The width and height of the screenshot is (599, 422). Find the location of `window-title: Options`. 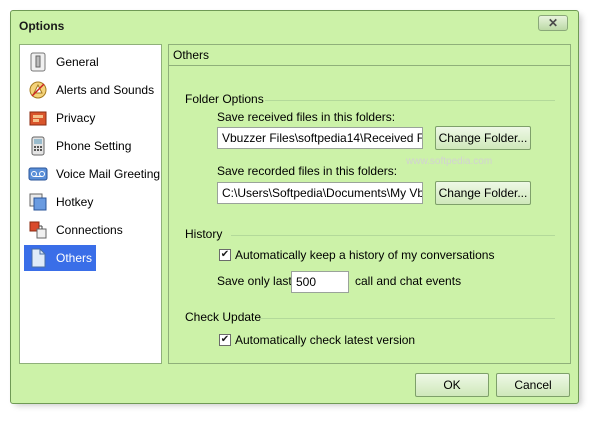

window-title: Options is located at coordinates (42, 26).